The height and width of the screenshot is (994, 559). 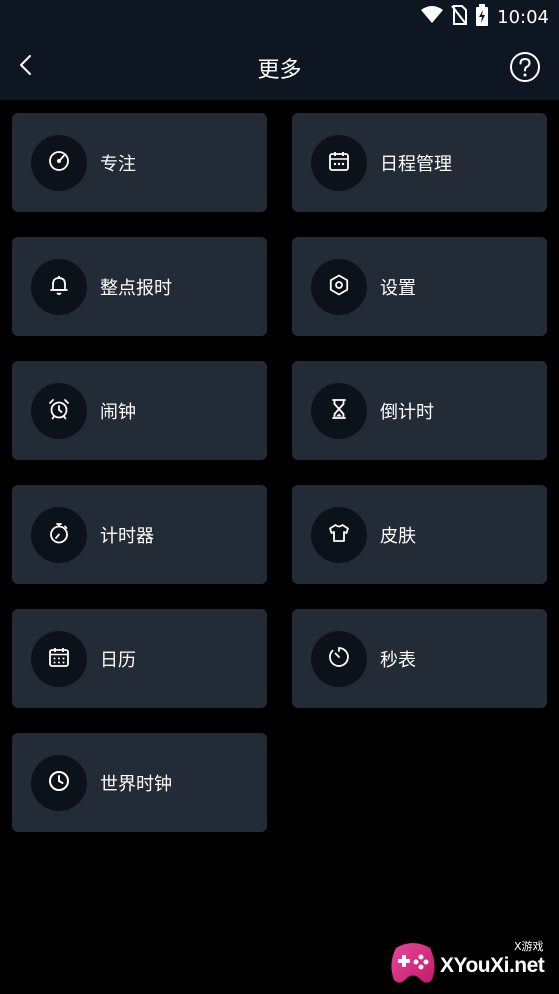 What do you see at coordinates (413, 964) in the screenshot?
I see `gamepad-logo-icon` at bounding box center [413, 964].